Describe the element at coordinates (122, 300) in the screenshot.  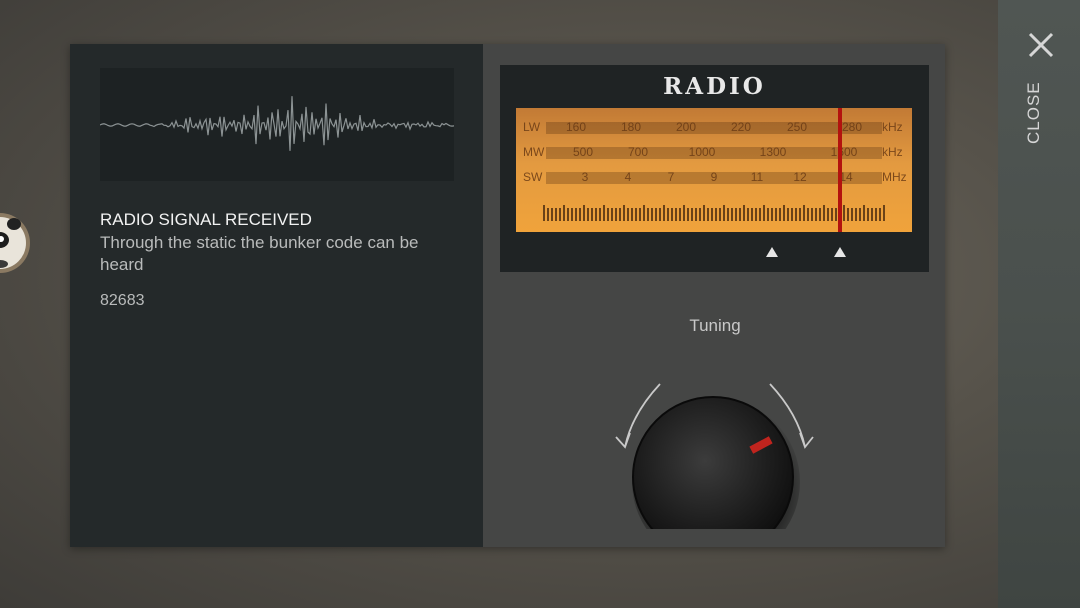
I see `bunker-code: 82683` at that location.